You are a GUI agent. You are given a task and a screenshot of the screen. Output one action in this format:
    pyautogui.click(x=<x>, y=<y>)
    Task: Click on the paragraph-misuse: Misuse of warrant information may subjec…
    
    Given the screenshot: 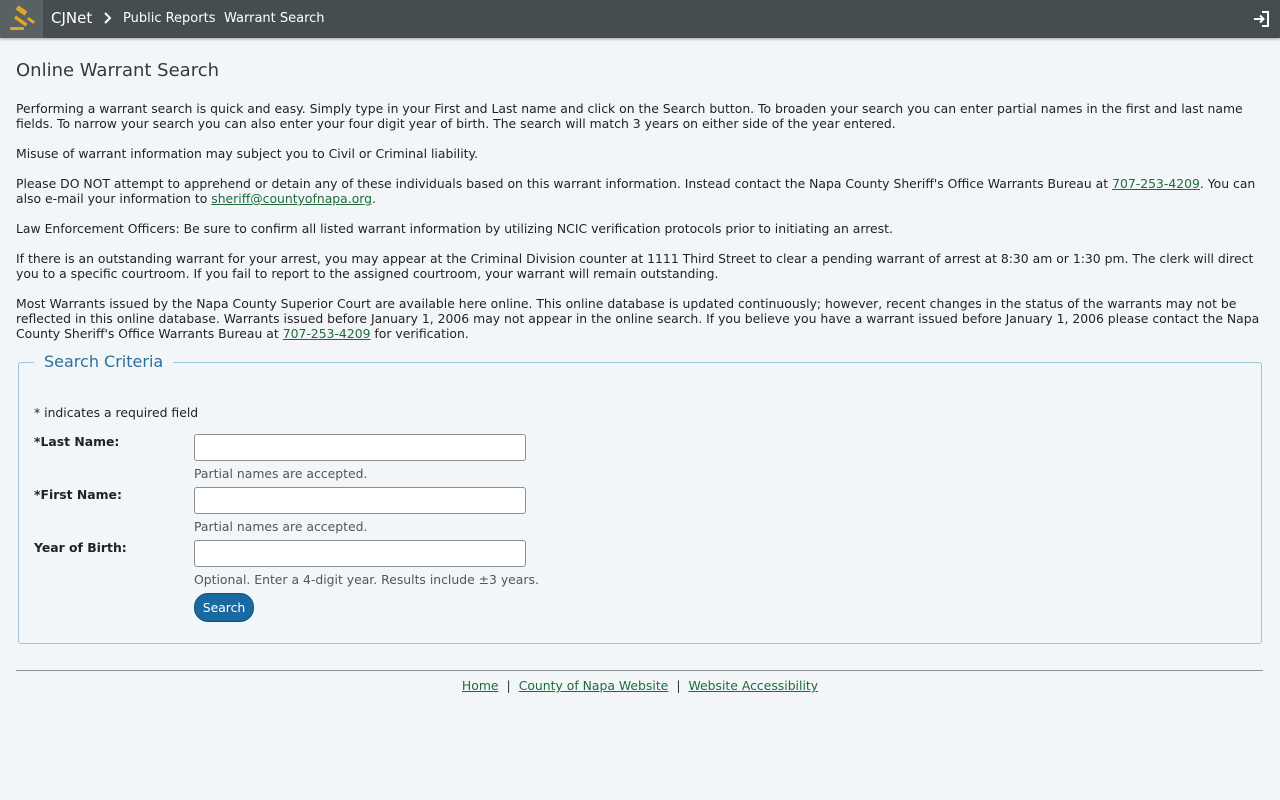 What is the action you would take?
    pyautogui.click(x=247, y=153)
    